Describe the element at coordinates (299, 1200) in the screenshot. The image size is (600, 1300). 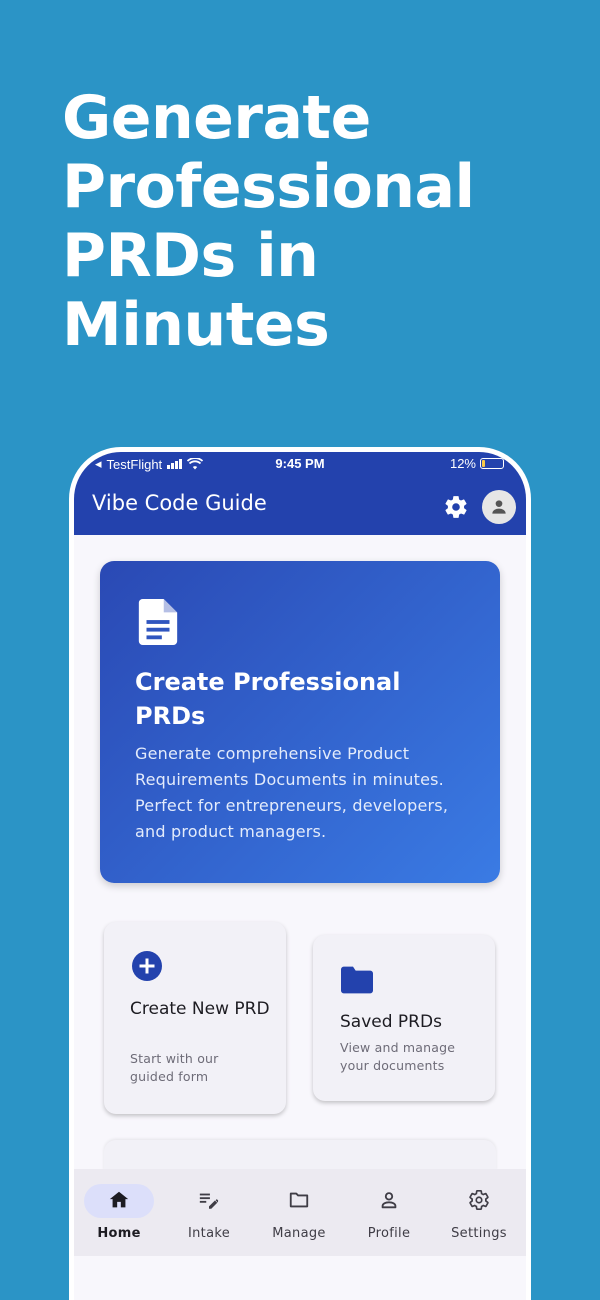
I see `folder-outline-icon` at that location.